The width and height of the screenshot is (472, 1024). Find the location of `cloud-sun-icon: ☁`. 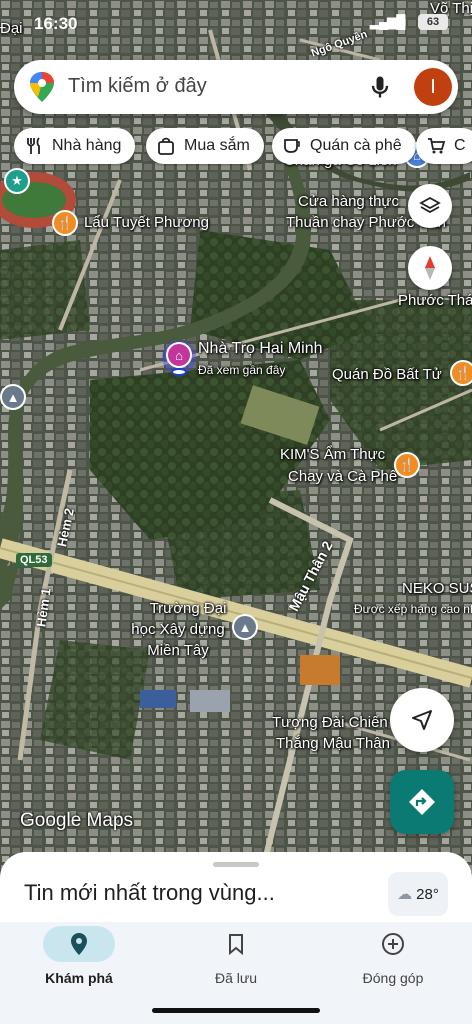

cloud-sun-icon: ☁ is located at coordinates (405, 894).